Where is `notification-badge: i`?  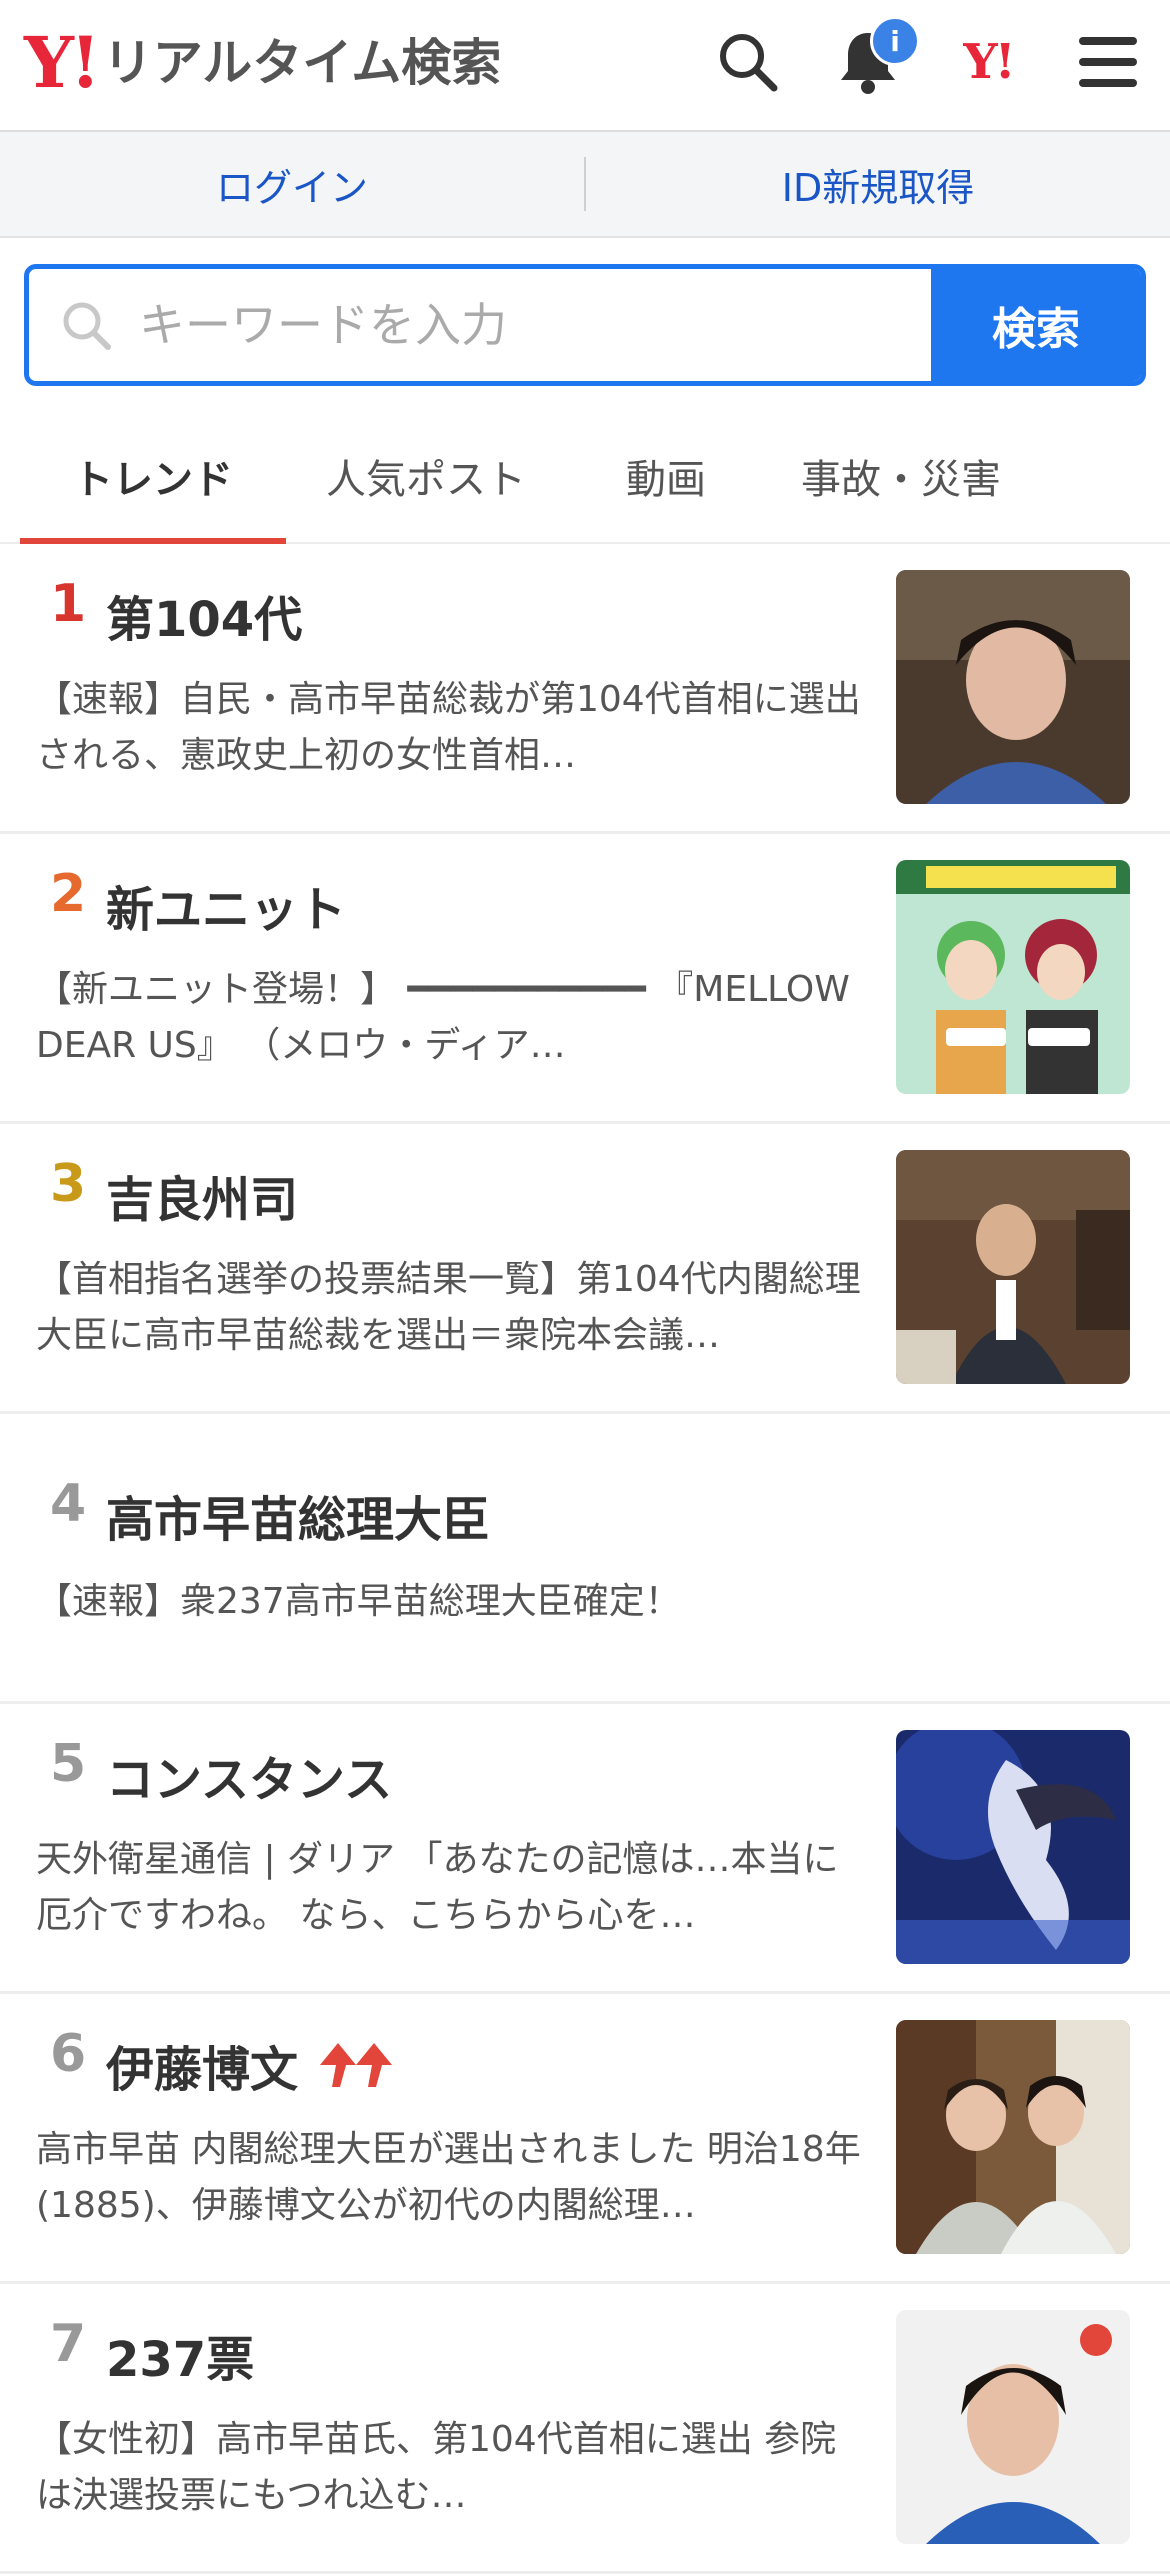
notification-badge: i is located at coordinates (895, 41).